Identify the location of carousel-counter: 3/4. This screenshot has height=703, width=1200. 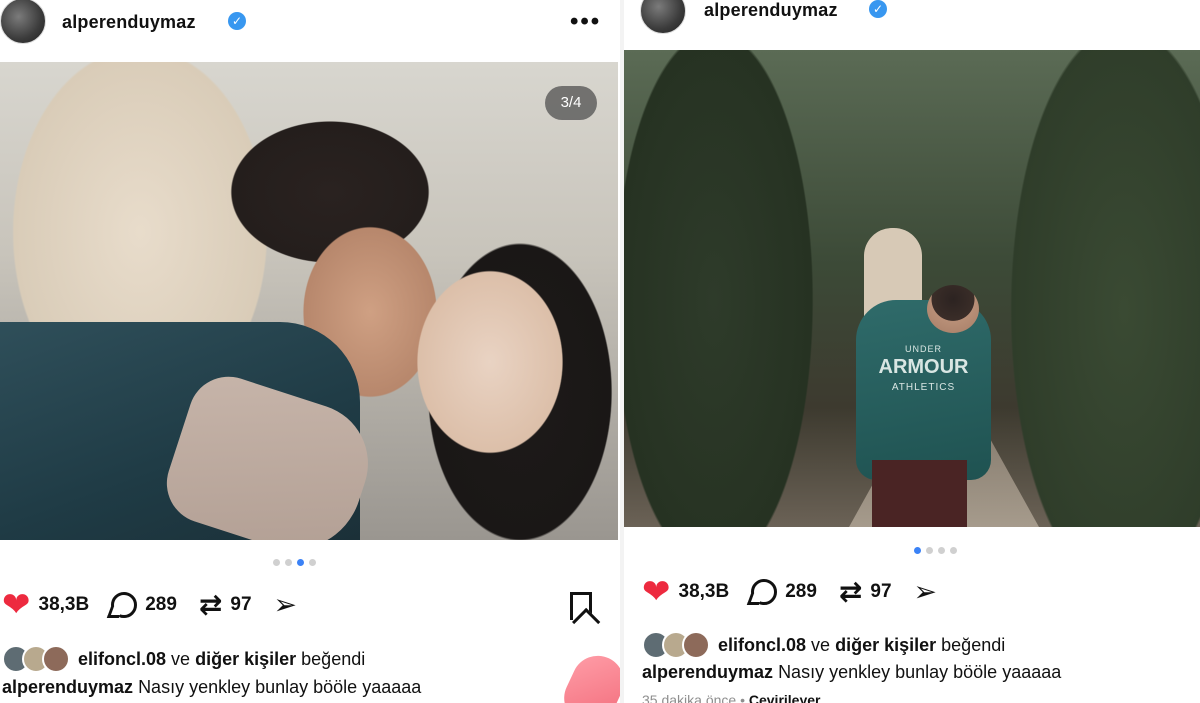
(571, 103).